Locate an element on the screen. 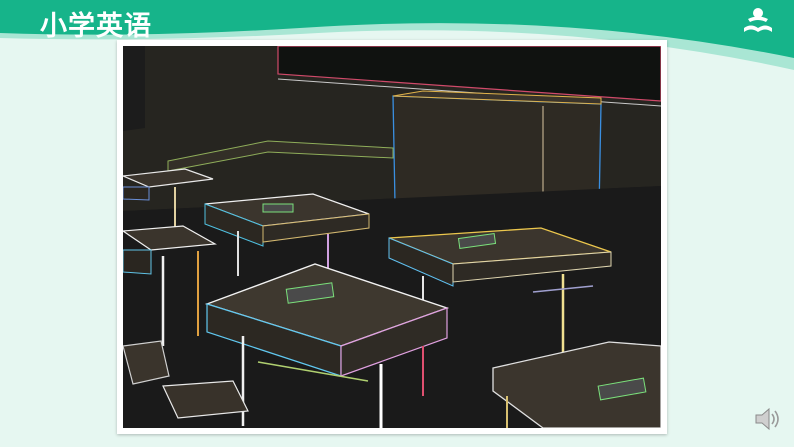 The width and height of the screenshot is (794, 447). speaker-icon is located at coordinates (767, 419).